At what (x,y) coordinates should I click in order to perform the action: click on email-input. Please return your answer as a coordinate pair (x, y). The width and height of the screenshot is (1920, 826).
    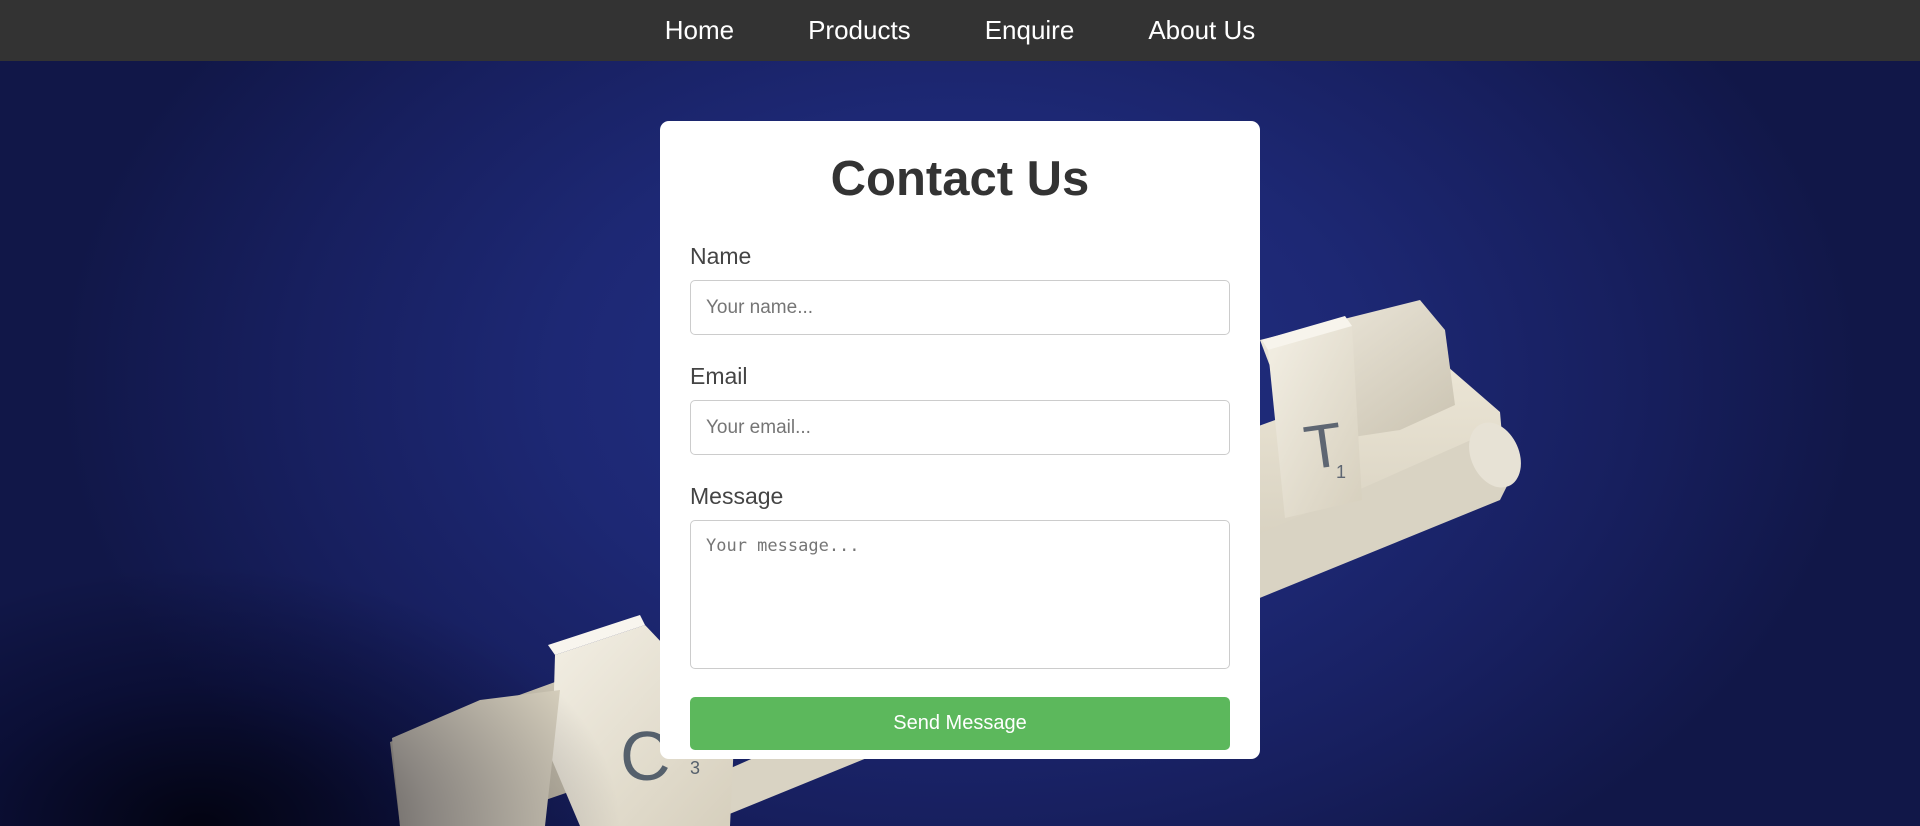
    Looking at the image, I should click on (960, 427).